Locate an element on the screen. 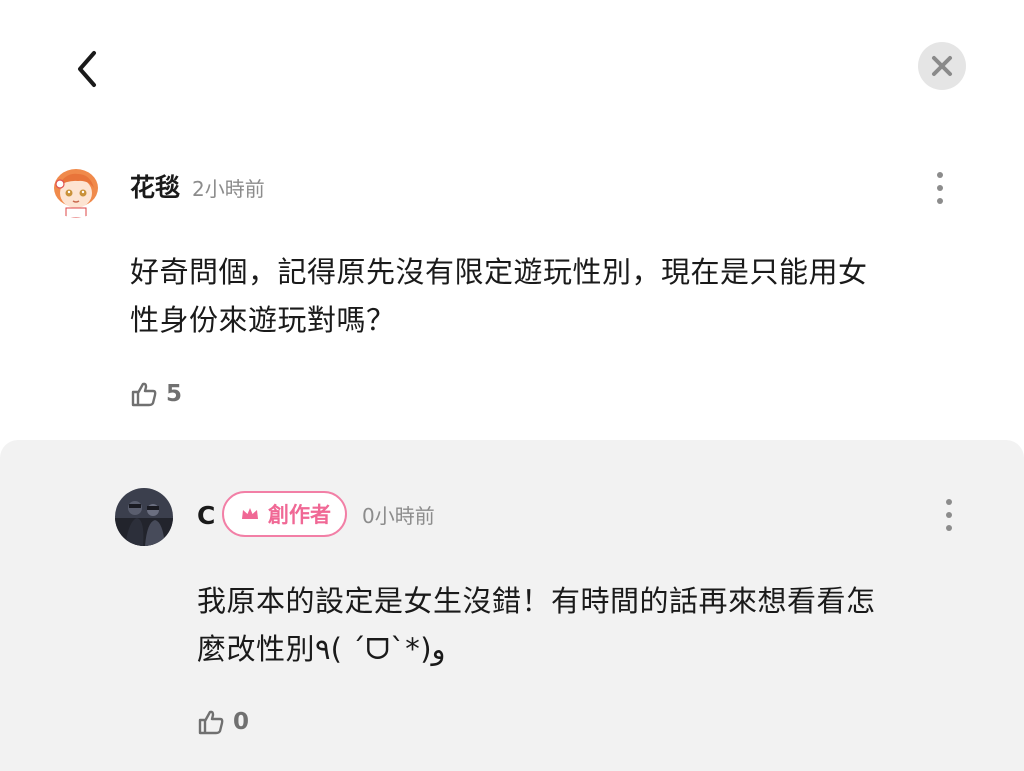 The width and height of the screenshot is (1024, 771). reply-avatar is located at coordinates (144, 517).